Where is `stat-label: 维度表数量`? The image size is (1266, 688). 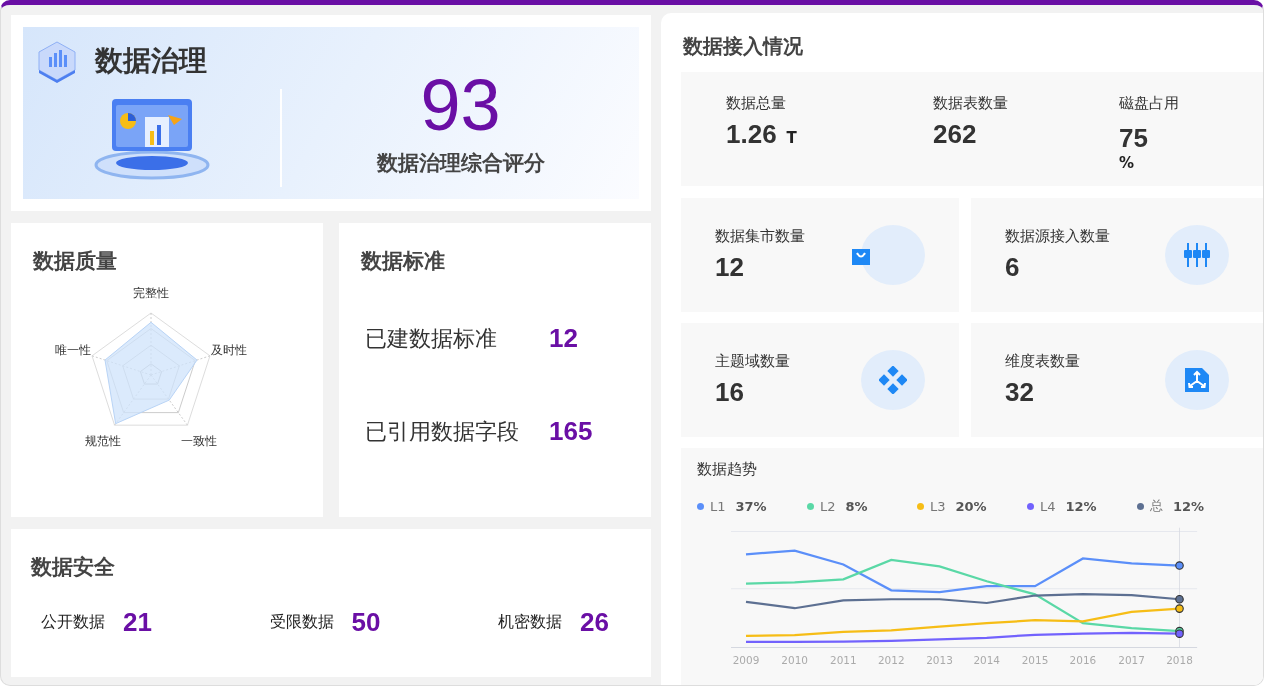
stat-label: 维度表数量 is located at coordinates (1042, 361).